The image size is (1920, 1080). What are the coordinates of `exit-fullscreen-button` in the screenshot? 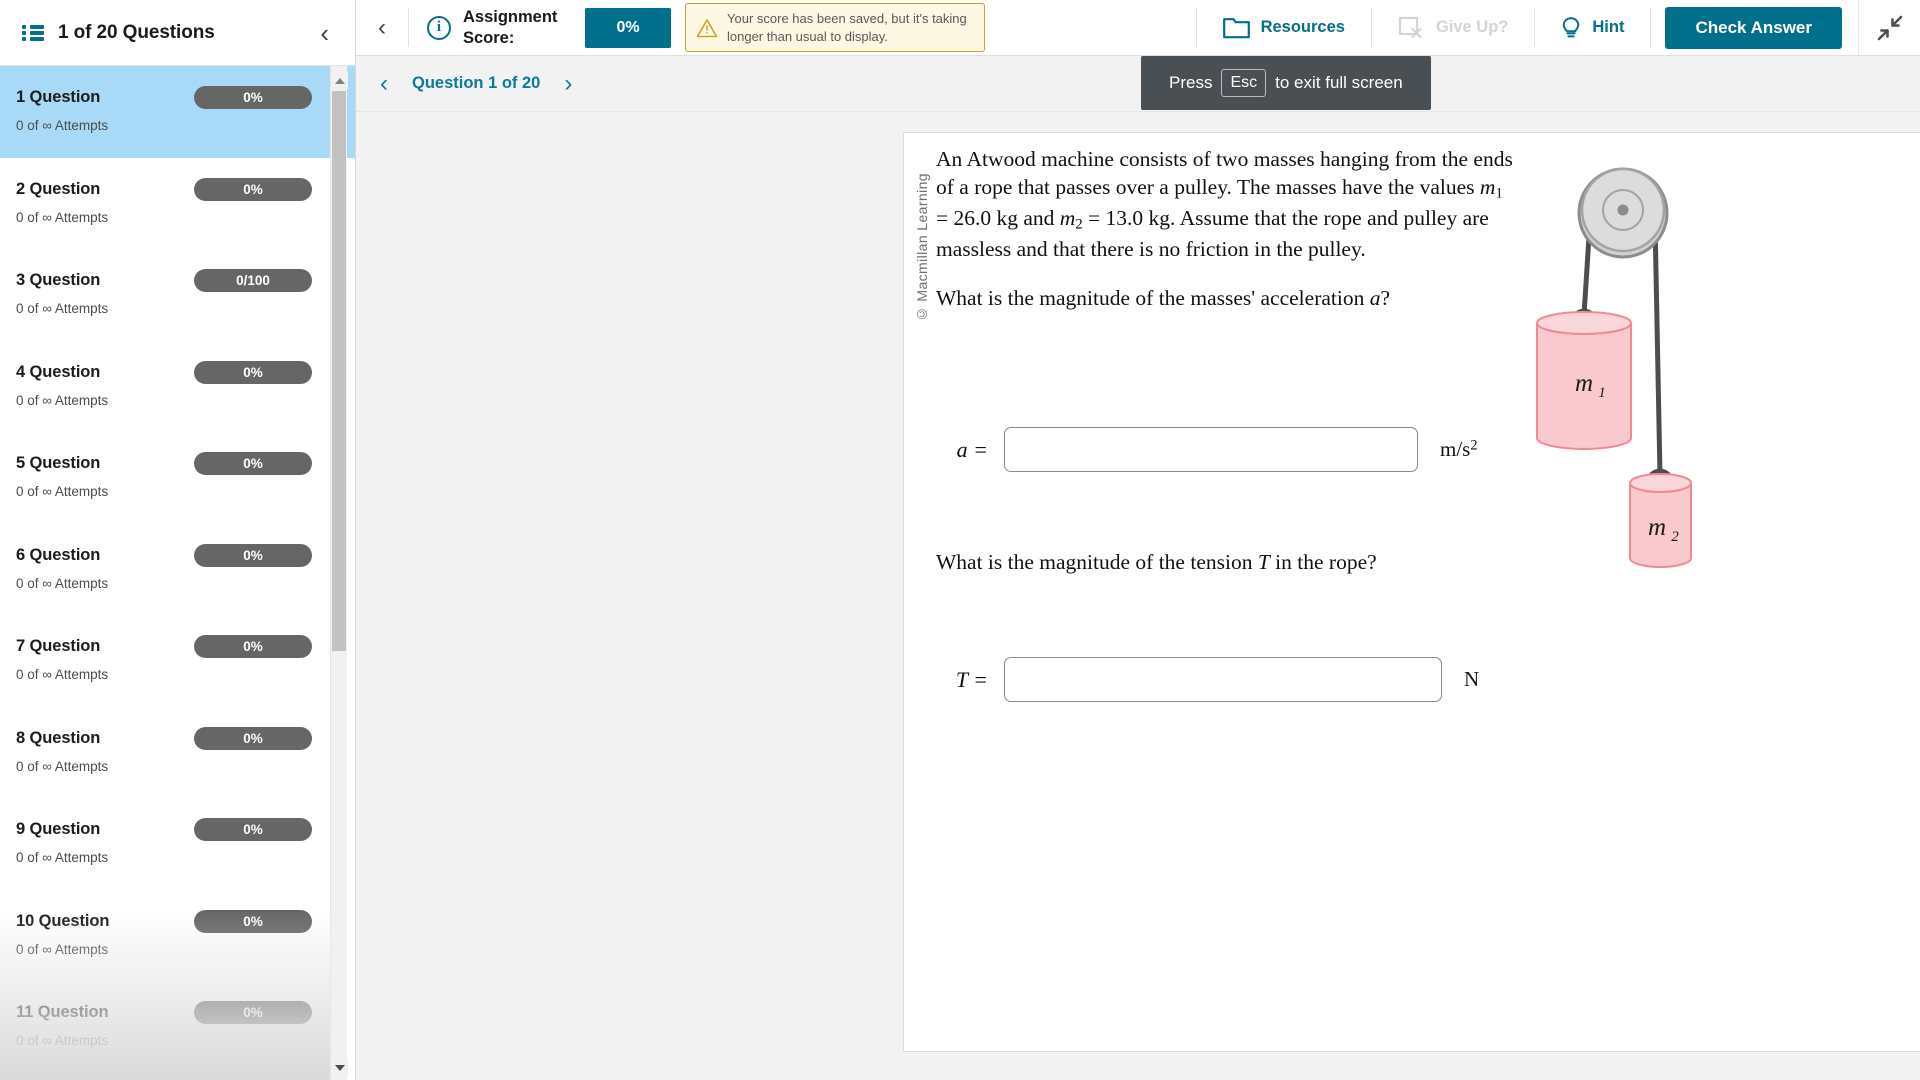 It's located at (1889, 27).